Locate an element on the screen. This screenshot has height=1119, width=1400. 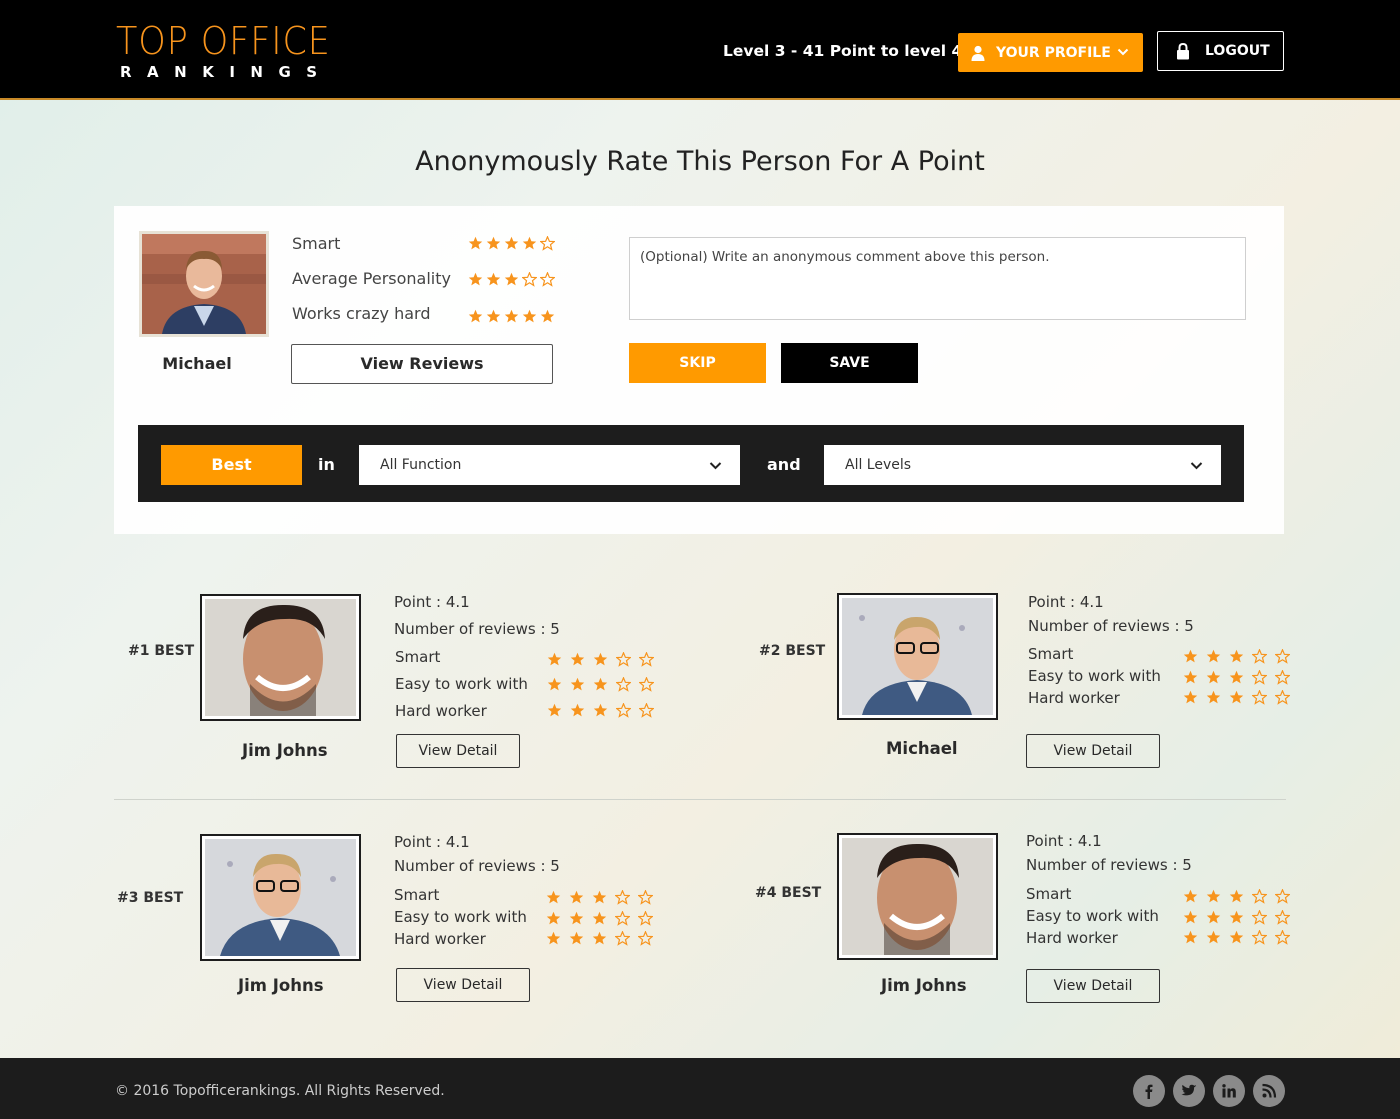
logo: TOP OFFICE RANKINGS is located at coordinates (231, 52).